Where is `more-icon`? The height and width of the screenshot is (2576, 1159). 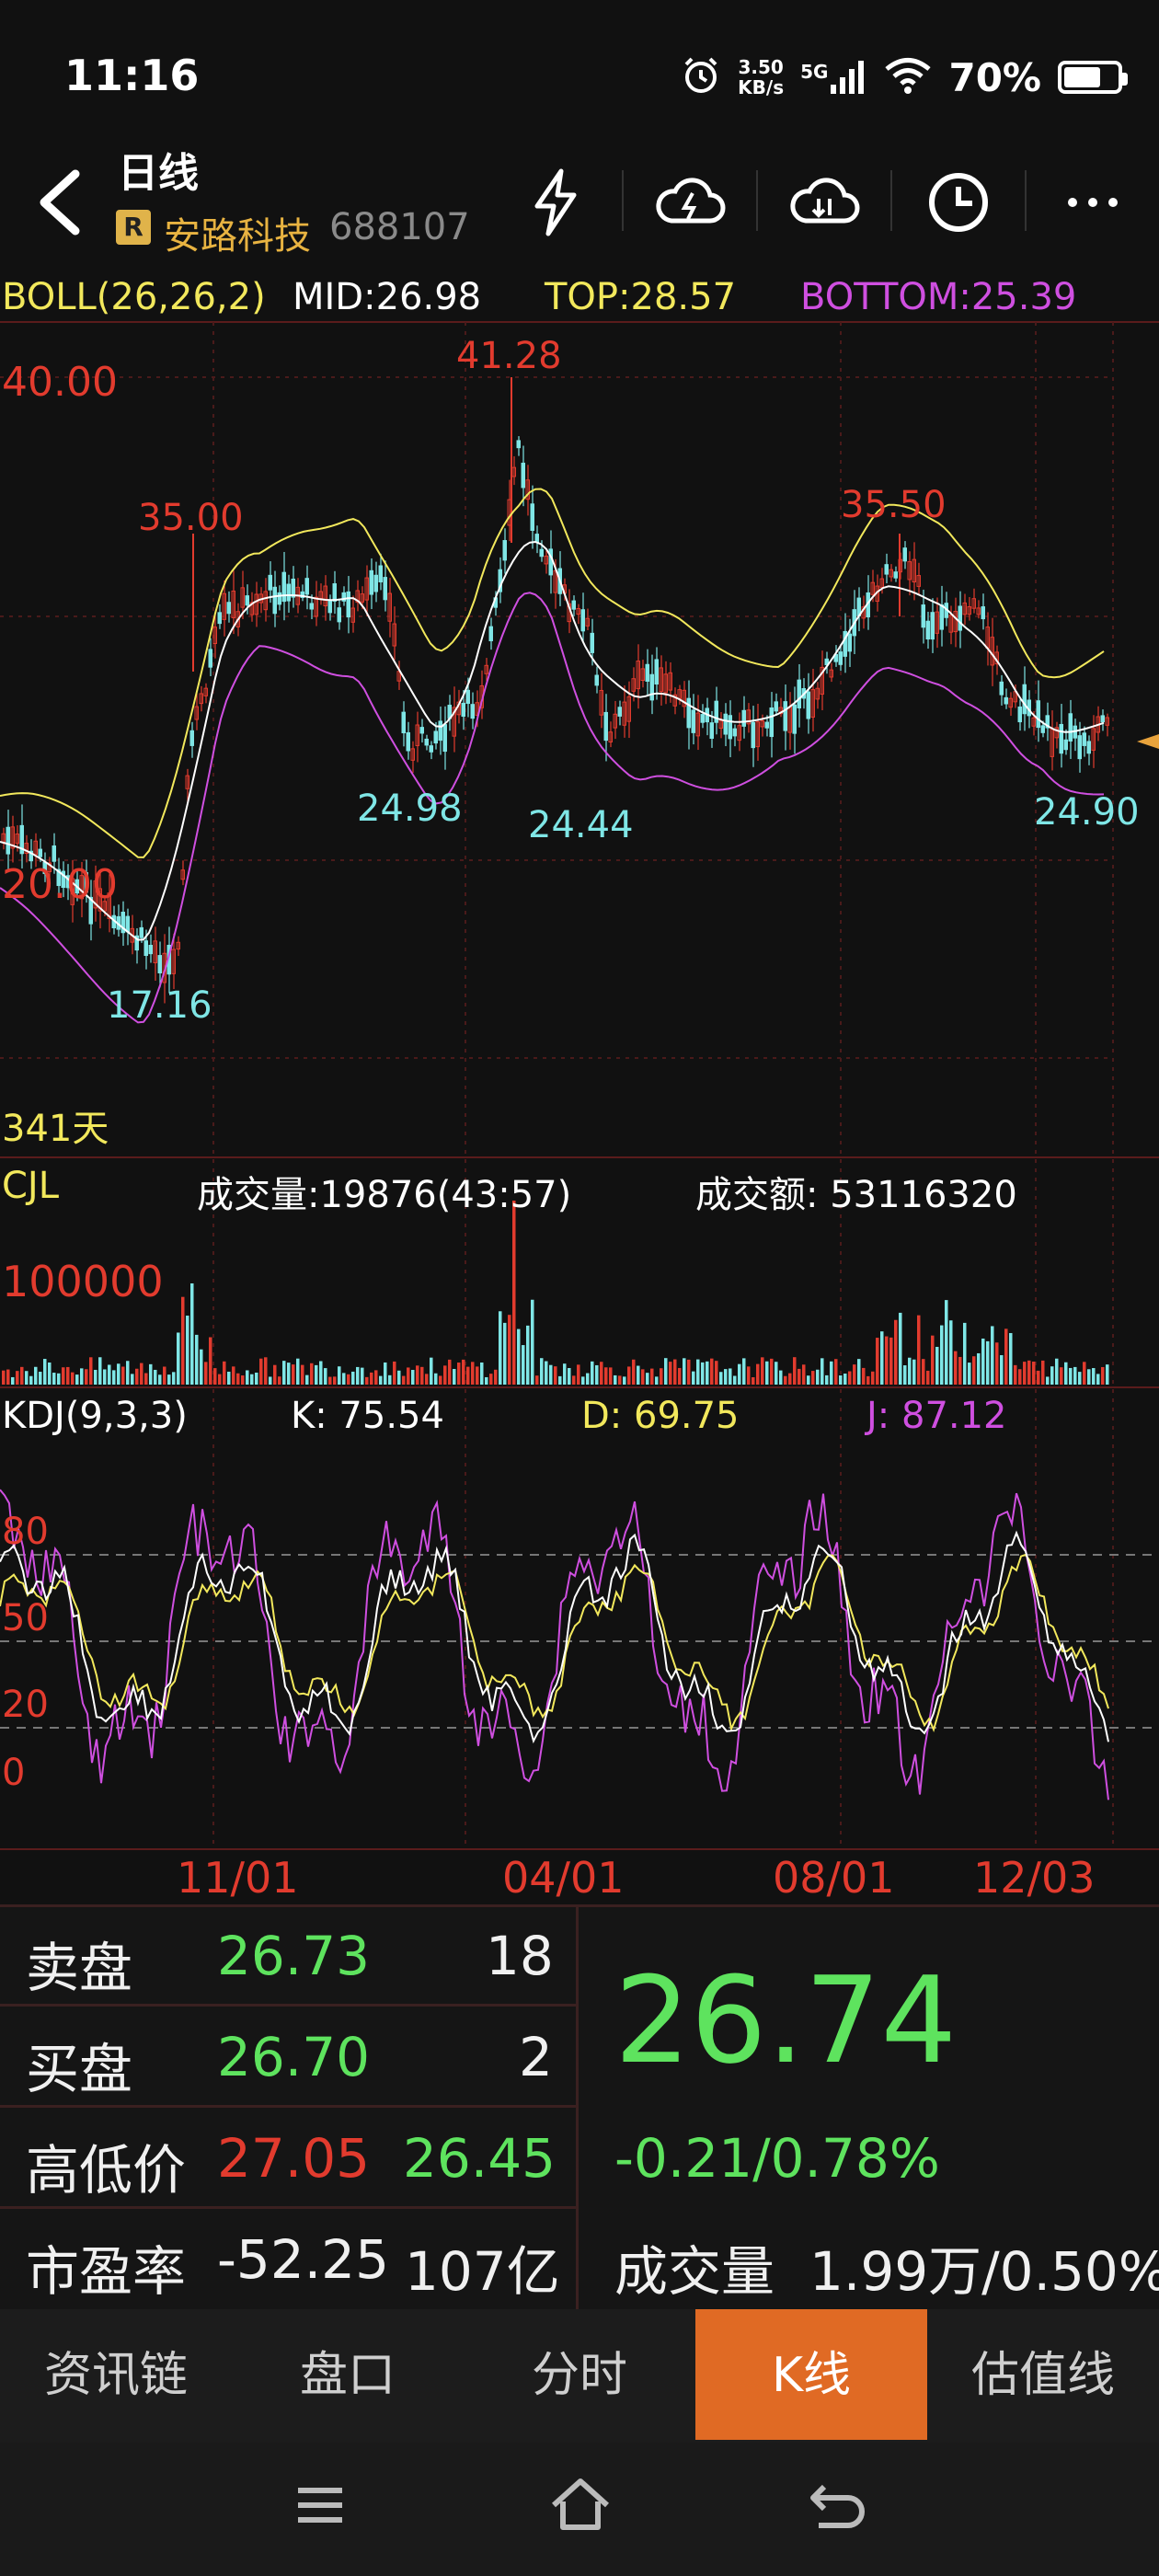 more-icon is located at coordinates (1093, 202).